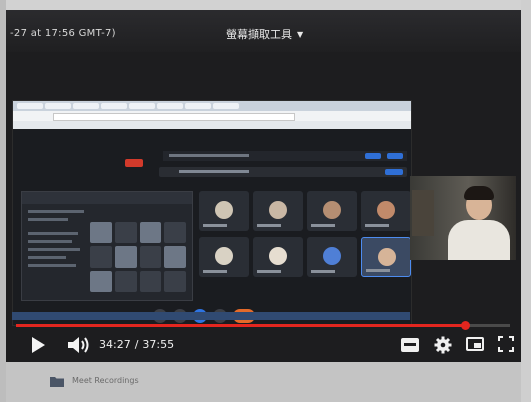  I want to click on address-field, so click(174, 117).